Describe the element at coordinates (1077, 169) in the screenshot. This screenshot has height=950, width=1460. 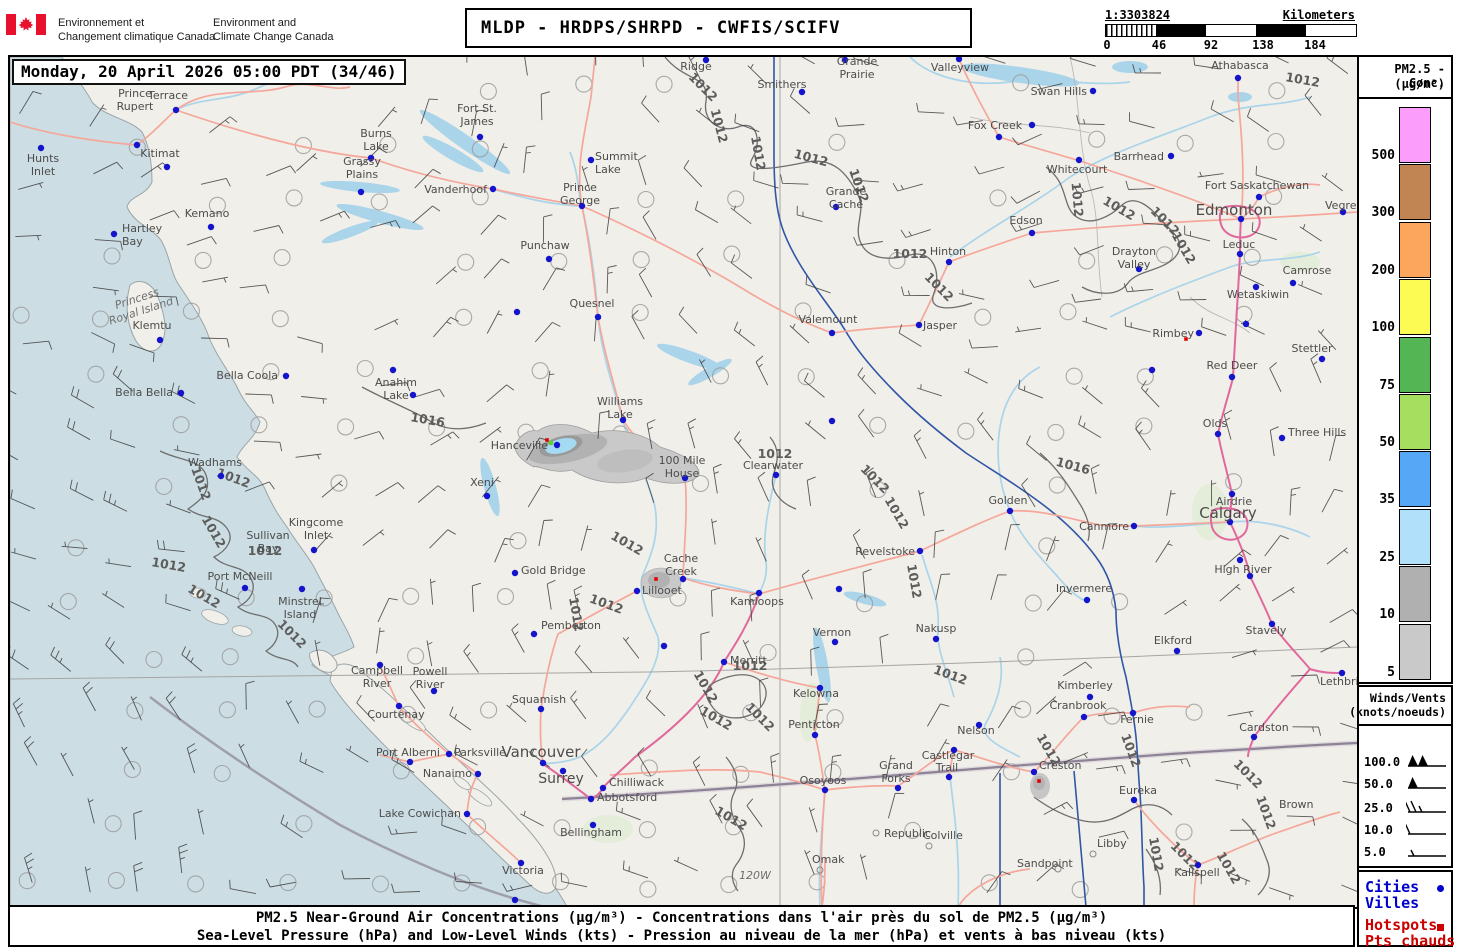
I see `city-label: Whitecourt` at that location.